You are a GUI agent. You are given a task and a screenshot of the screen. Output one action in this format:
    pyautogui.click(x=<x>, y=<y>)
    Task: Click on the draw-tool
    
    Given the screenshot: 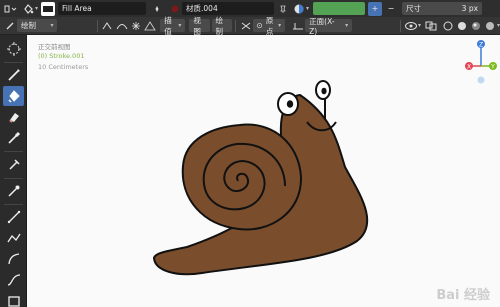 What is the action you would take?
    pyautogui.click(x=13, y=75)
    